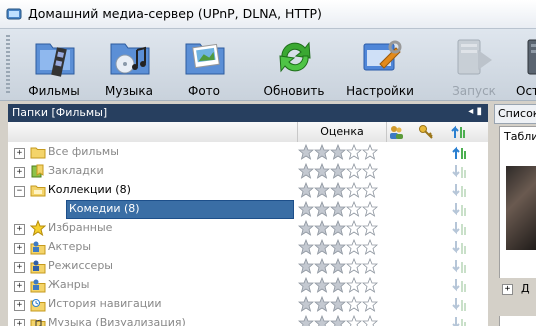 Image resolution: width=536 pixels, height=326 pixels. What do you see at coordinates (515, 114) in the screenshot?
I see `list-tab: Список` at bounding box center [515, 114].